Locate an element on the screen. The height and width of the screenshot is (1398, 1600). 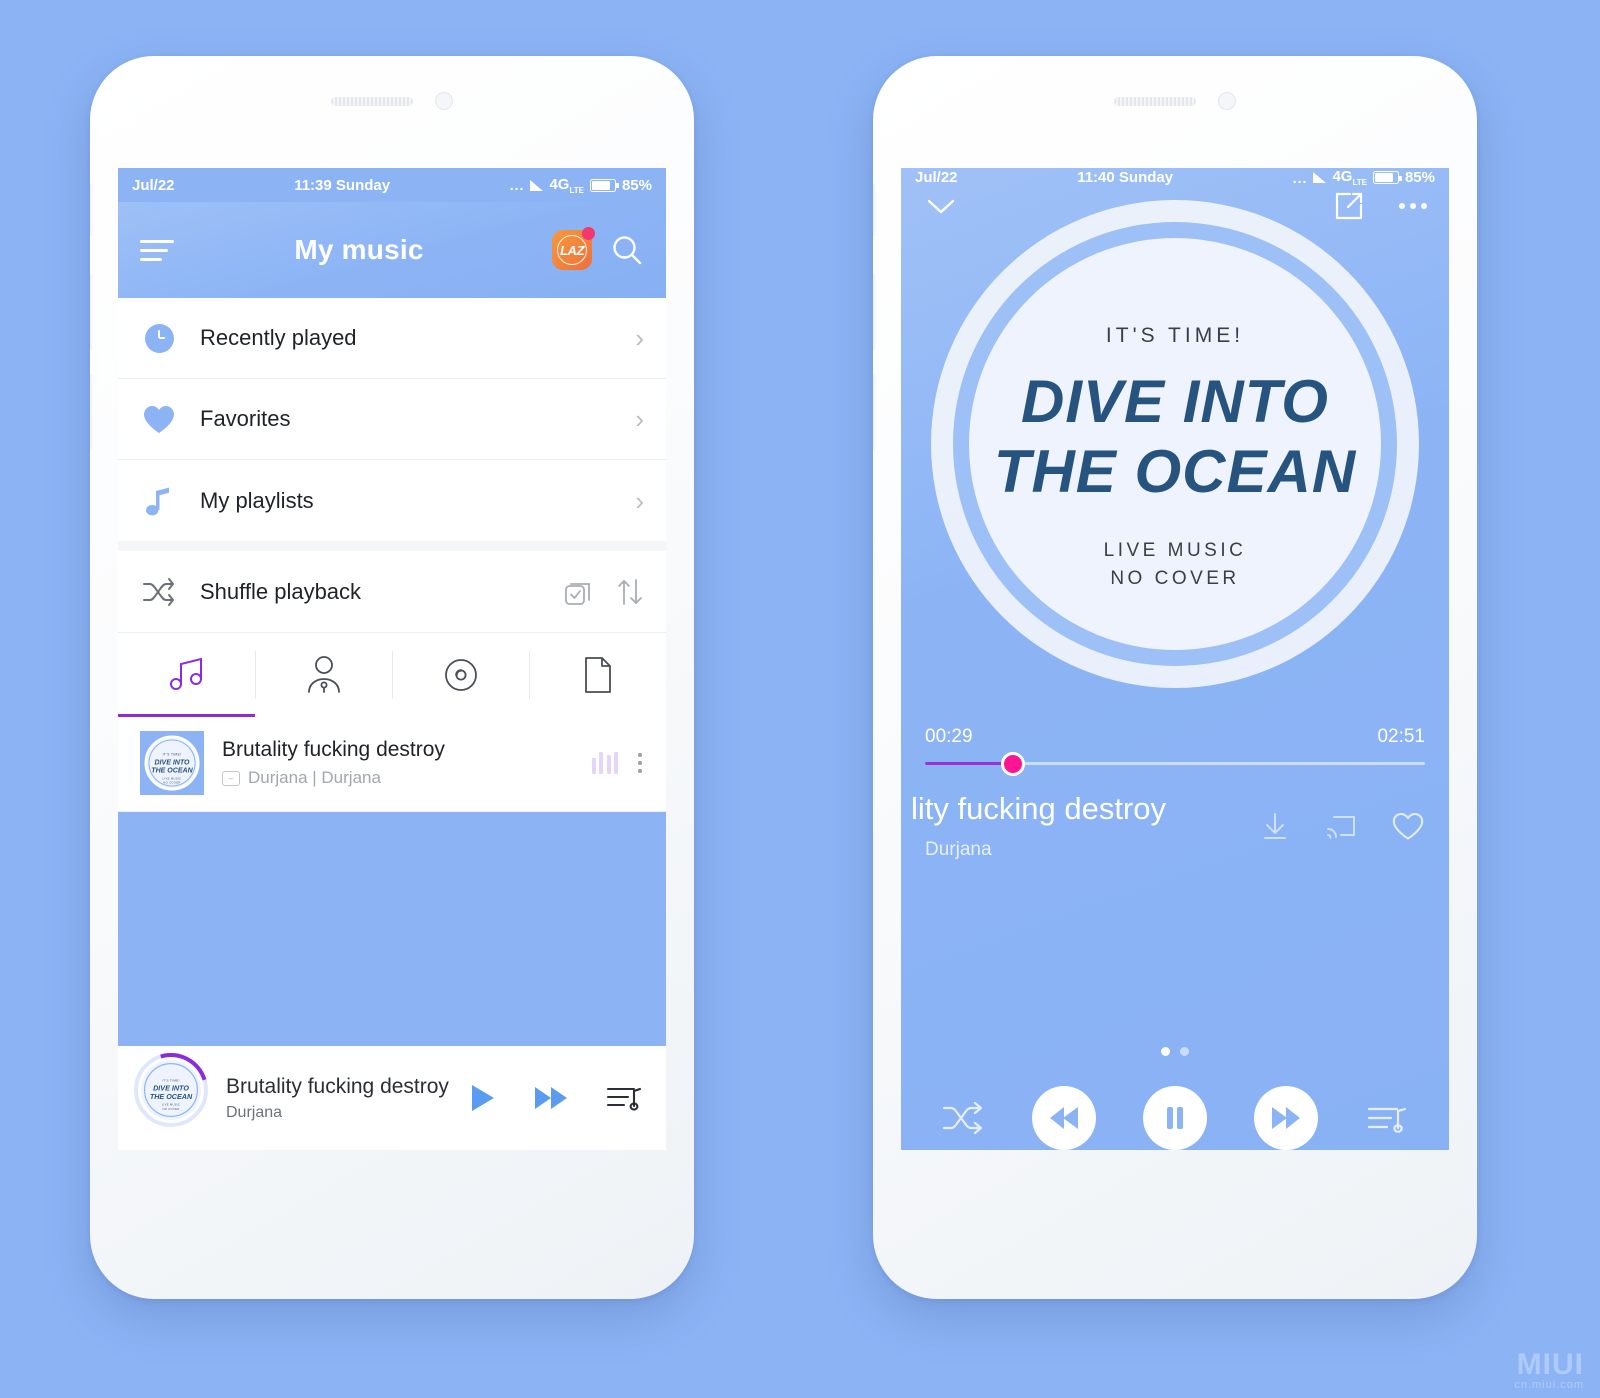
svg-text: IT'S TIME! is located at coordinates (171, 1081).